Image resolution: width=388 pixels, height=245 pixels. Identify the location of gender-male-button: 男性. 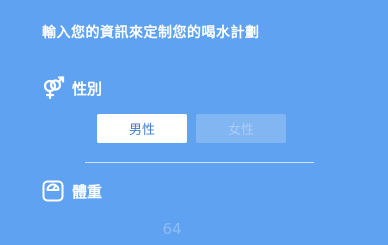
(142, 128).